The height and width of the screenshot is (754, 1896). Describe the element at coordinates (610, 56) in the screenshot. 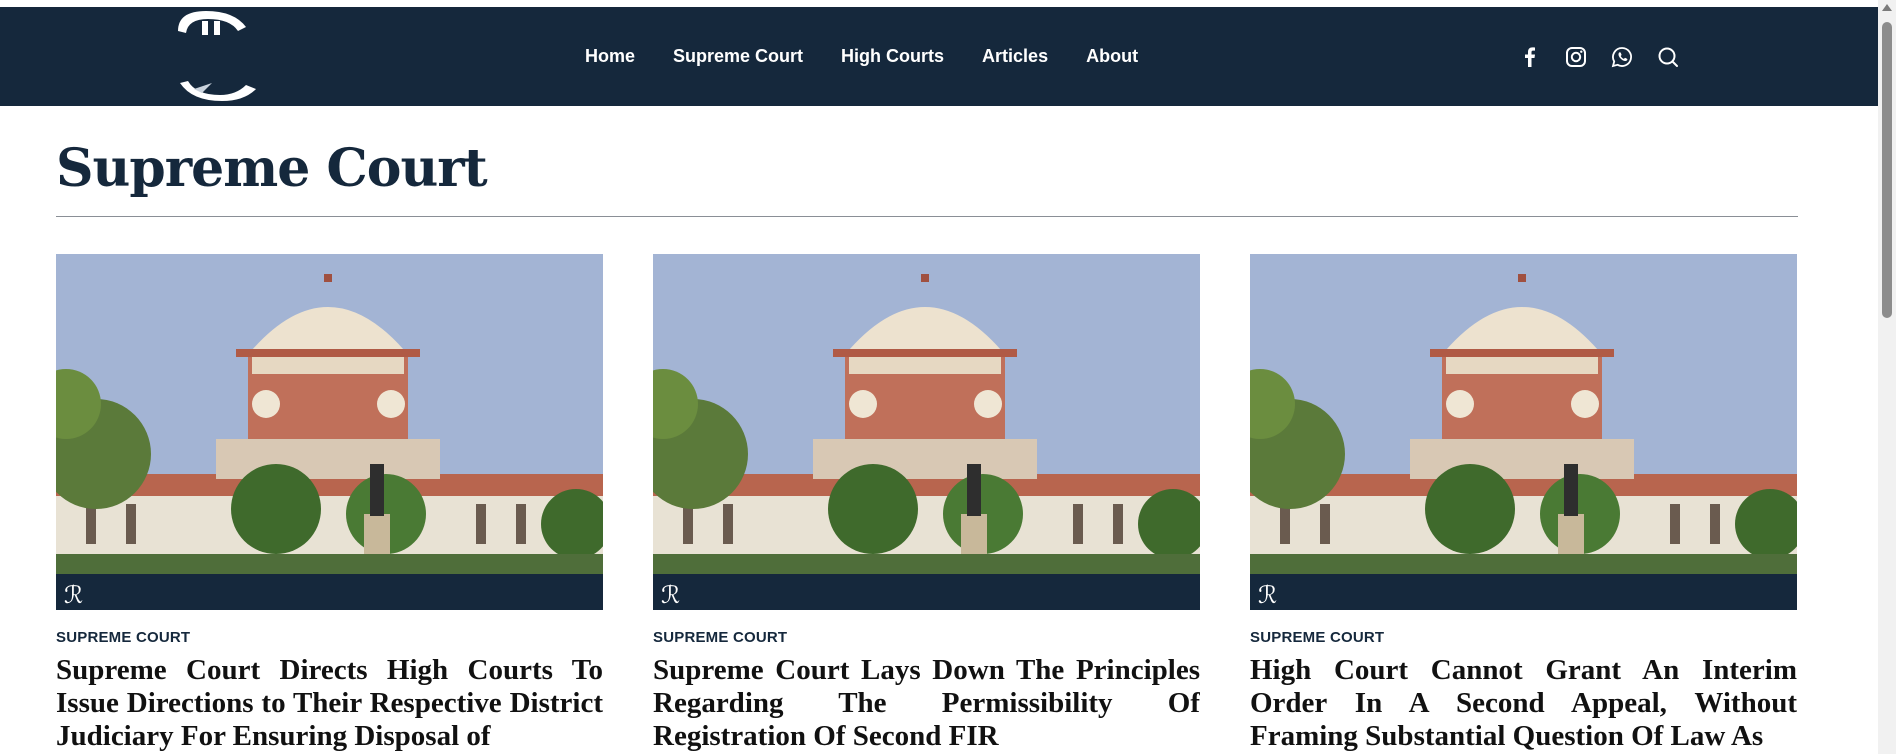

I see `nav-home: Home` at that location.